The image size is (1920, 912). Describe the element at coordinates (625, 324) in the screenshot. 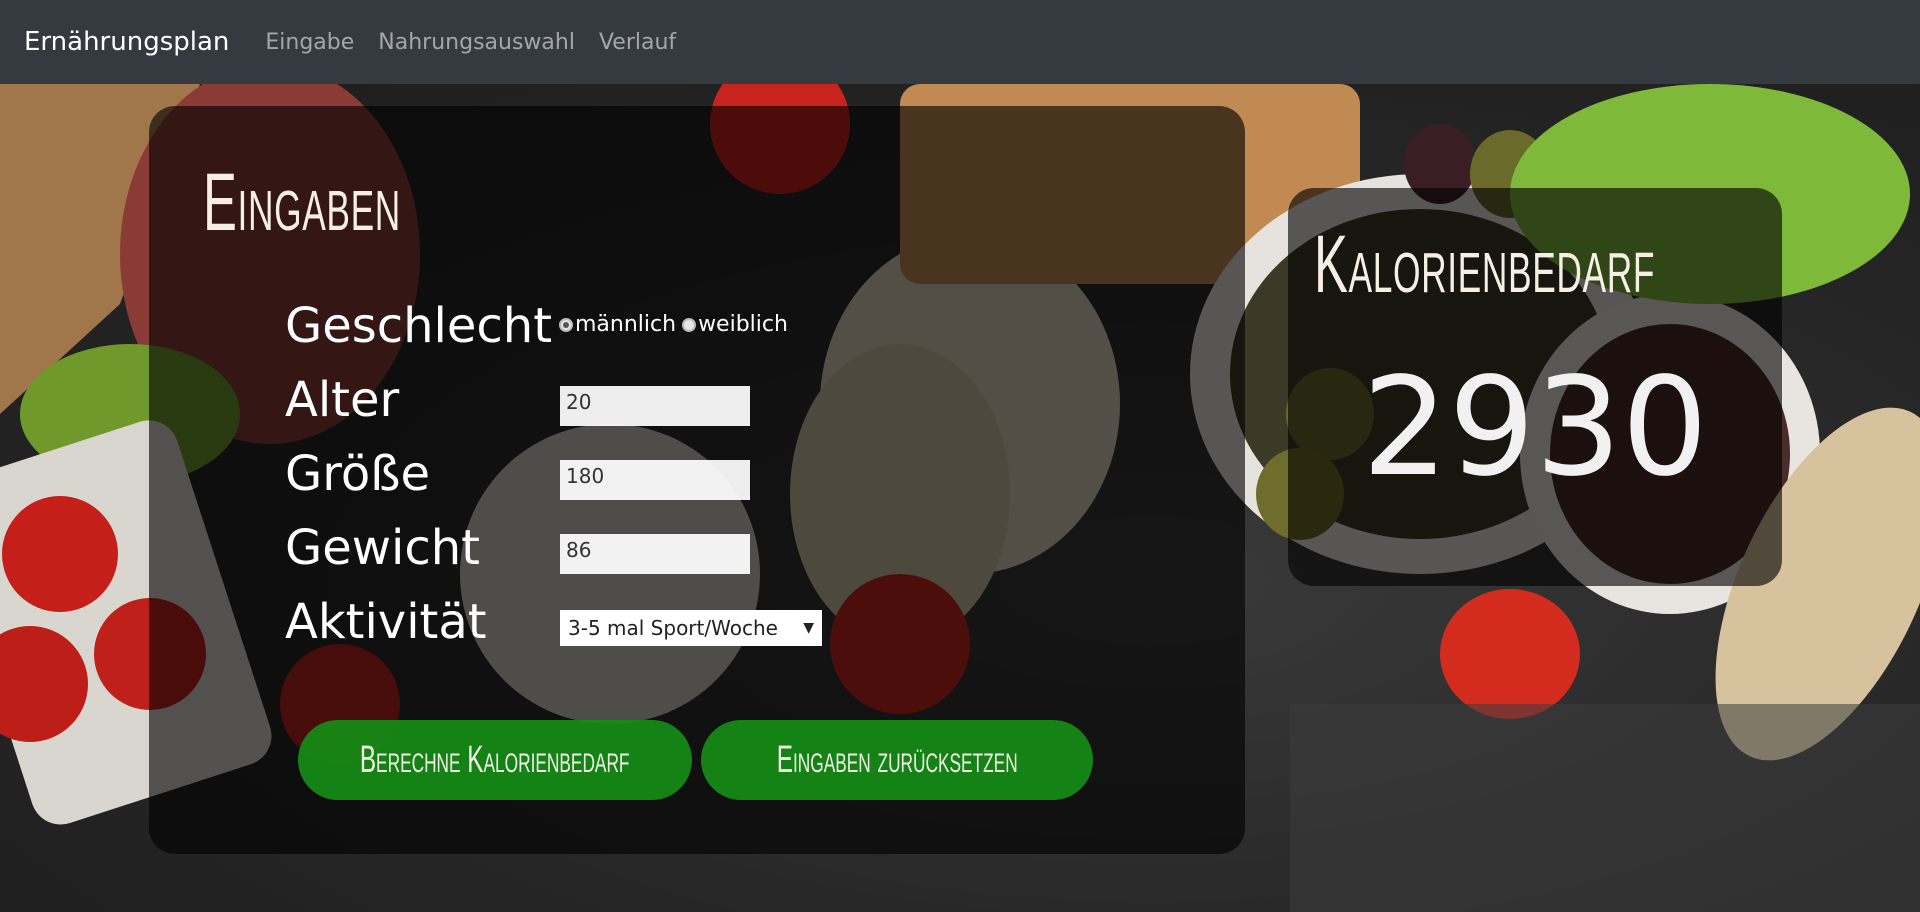

I see `radio-maennlich-label: männlich` at that location.